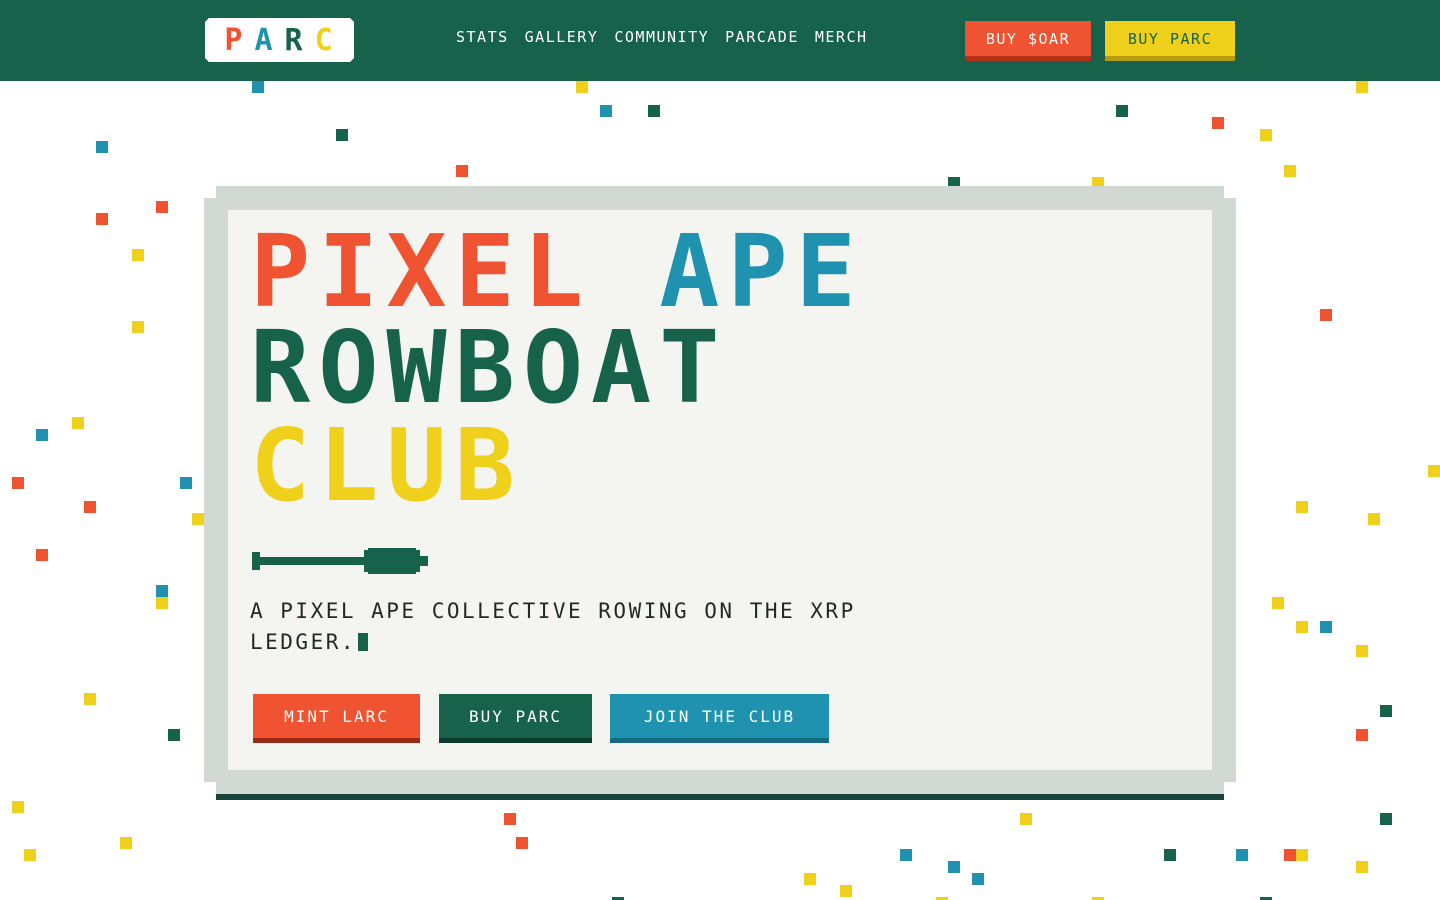 This screenshot has width=1440, height=900. What do you see at coordinates (340, 561) in the screenshot?
I see `oar-icon` at bounding box center [340, 561].